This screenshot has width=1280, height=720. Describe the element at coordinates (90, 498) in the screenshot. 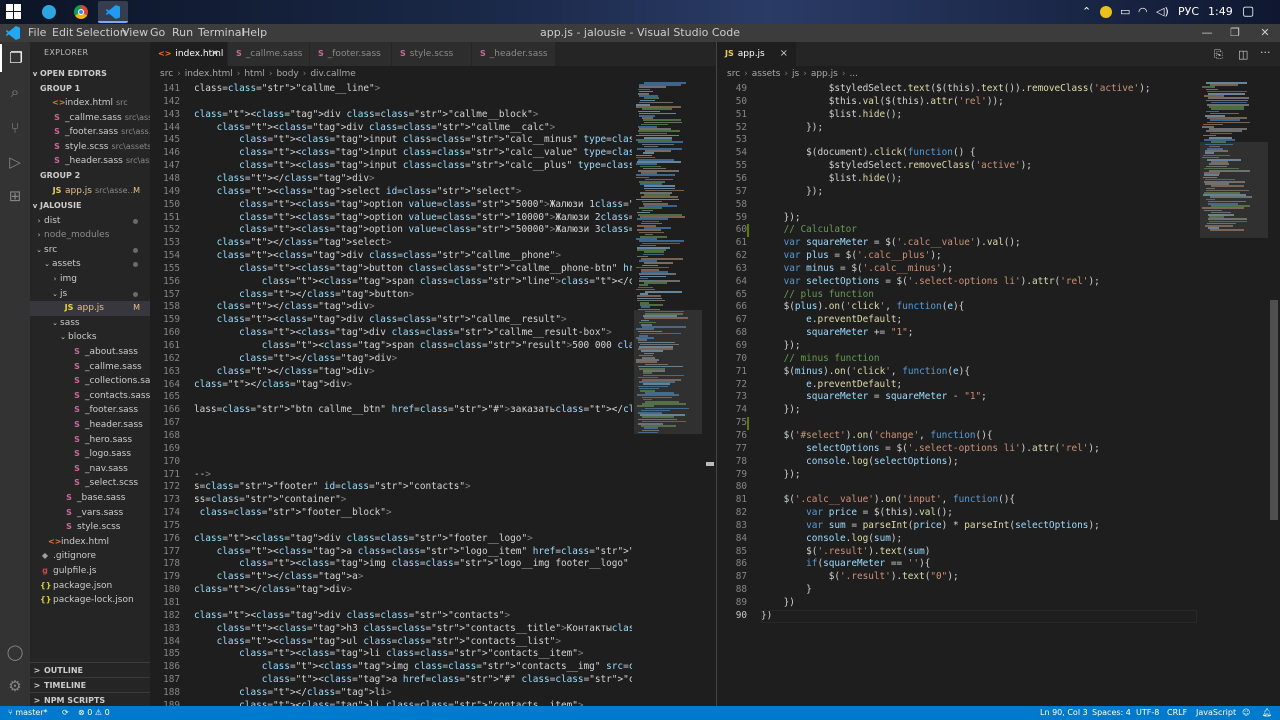

I see `file-item: S _base.sass` at that location.